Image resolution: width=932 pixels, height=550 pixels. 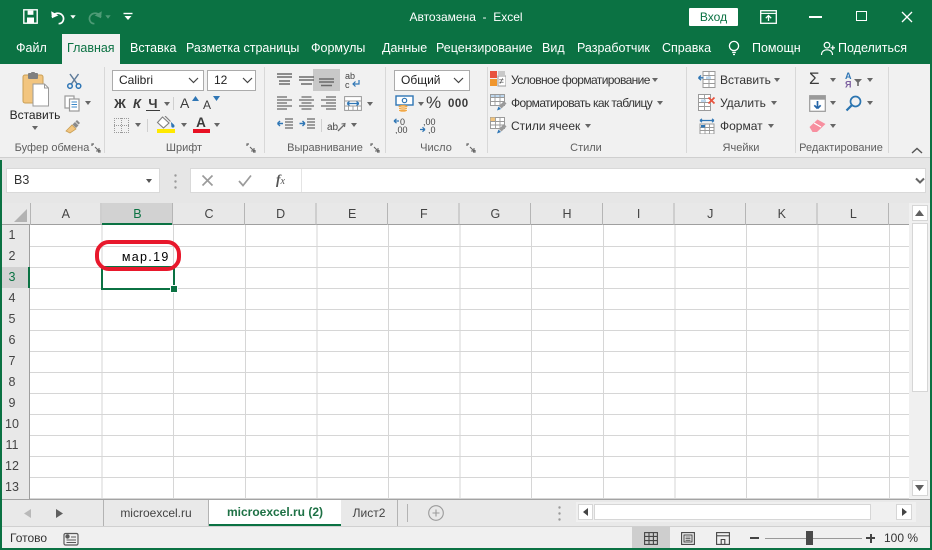 I want to click on svg-text: ,00, so click(x=401, y=129).